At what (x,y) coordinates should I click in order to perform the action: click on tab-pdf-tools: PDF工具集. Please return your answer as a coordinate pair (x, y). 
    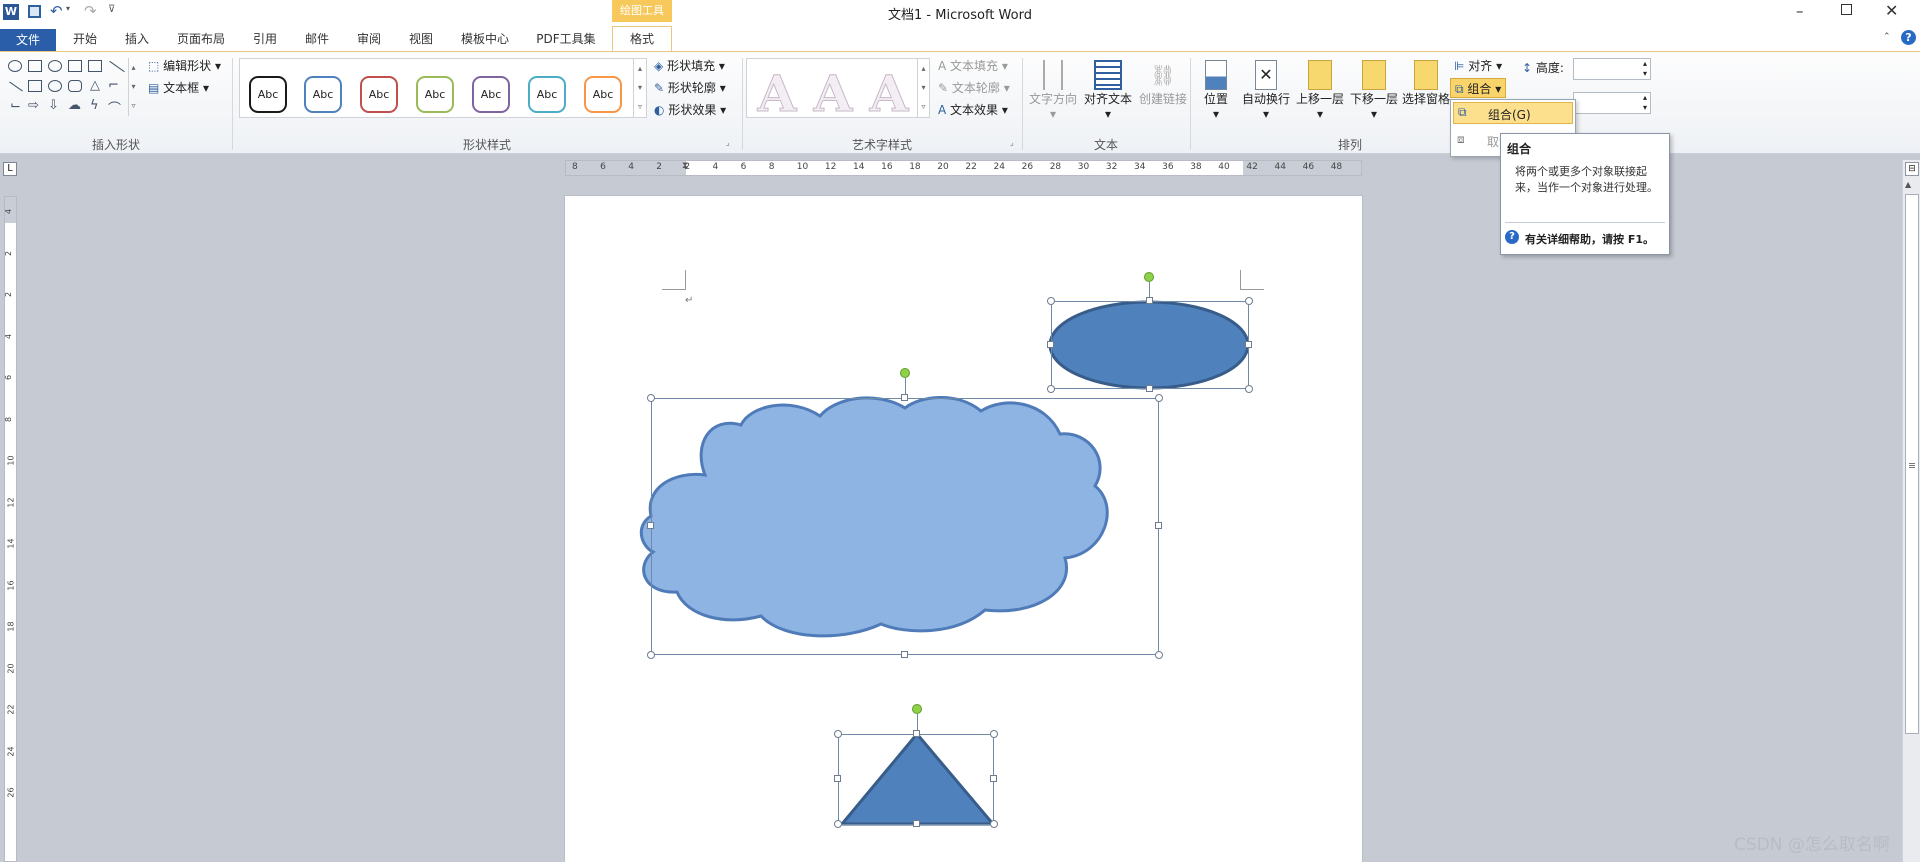
    Looking at the image, I should click on (566, 40).